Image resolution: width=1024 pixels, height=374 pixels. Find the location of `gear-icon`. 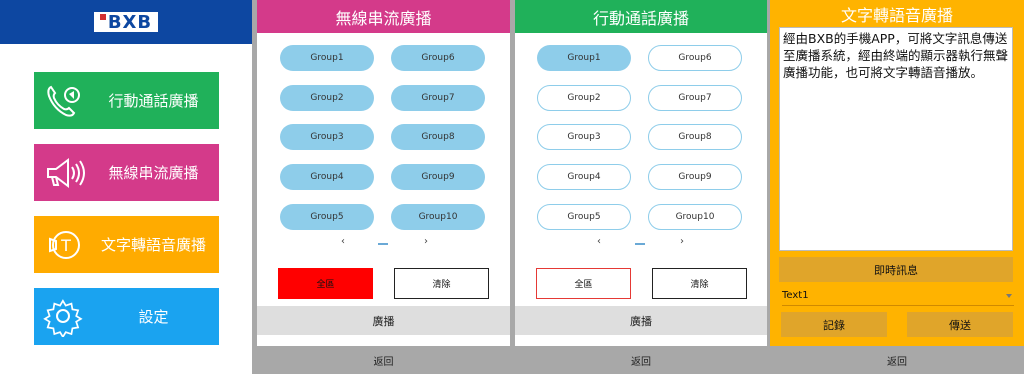

gear-icon is located at coordinates (64, 317).